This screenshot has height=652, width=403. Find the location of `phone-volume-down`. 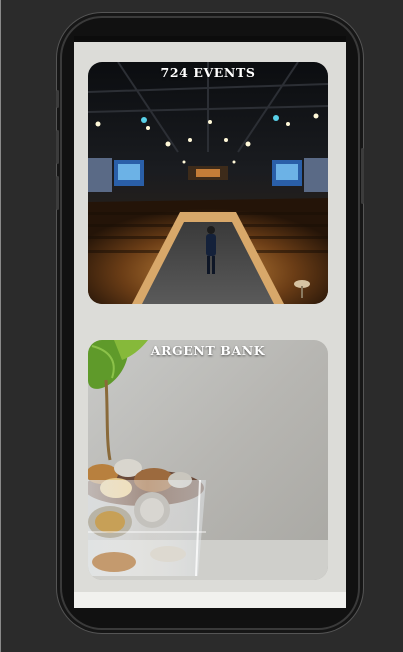

phone-volume-down is located at coordinates (57, 193).